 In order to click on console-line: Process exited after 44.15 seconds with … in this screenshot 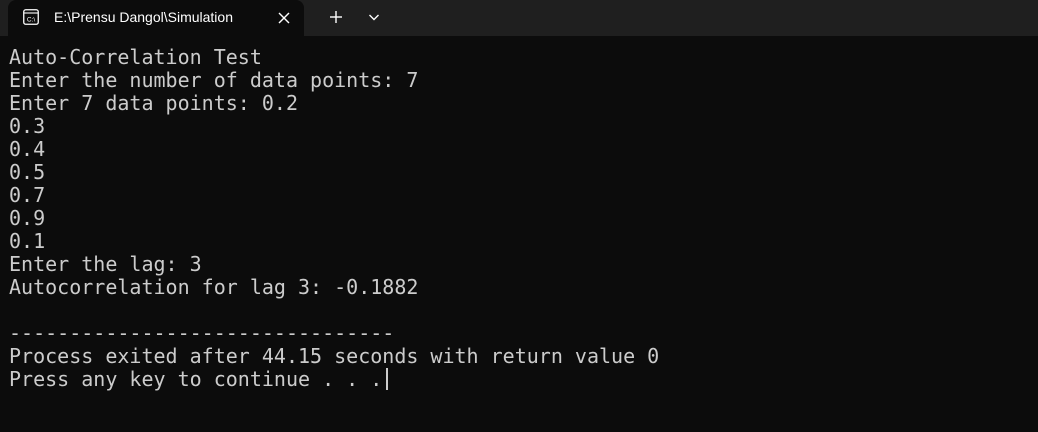, I will do `click(334, 356)`.